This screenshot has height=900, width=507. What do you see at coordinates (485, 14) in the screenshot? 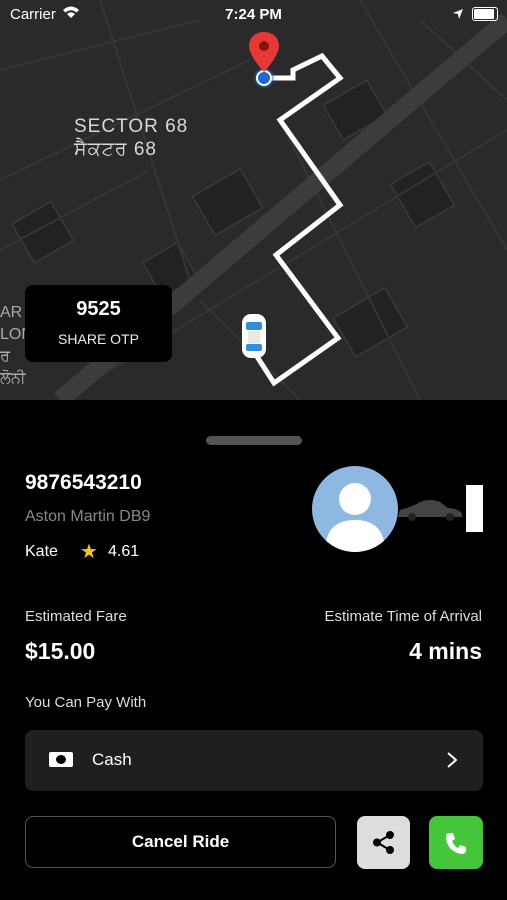
I see `battery-icon` at bounding box center [485, 14].